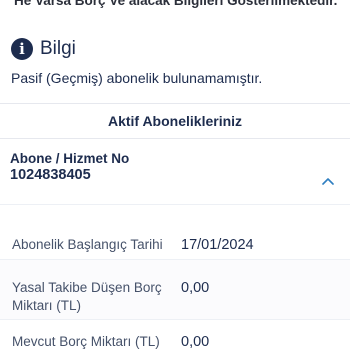 This screenshot has width=350, height=350. I want to click on info-title: Bilgi, so click(58, 48).